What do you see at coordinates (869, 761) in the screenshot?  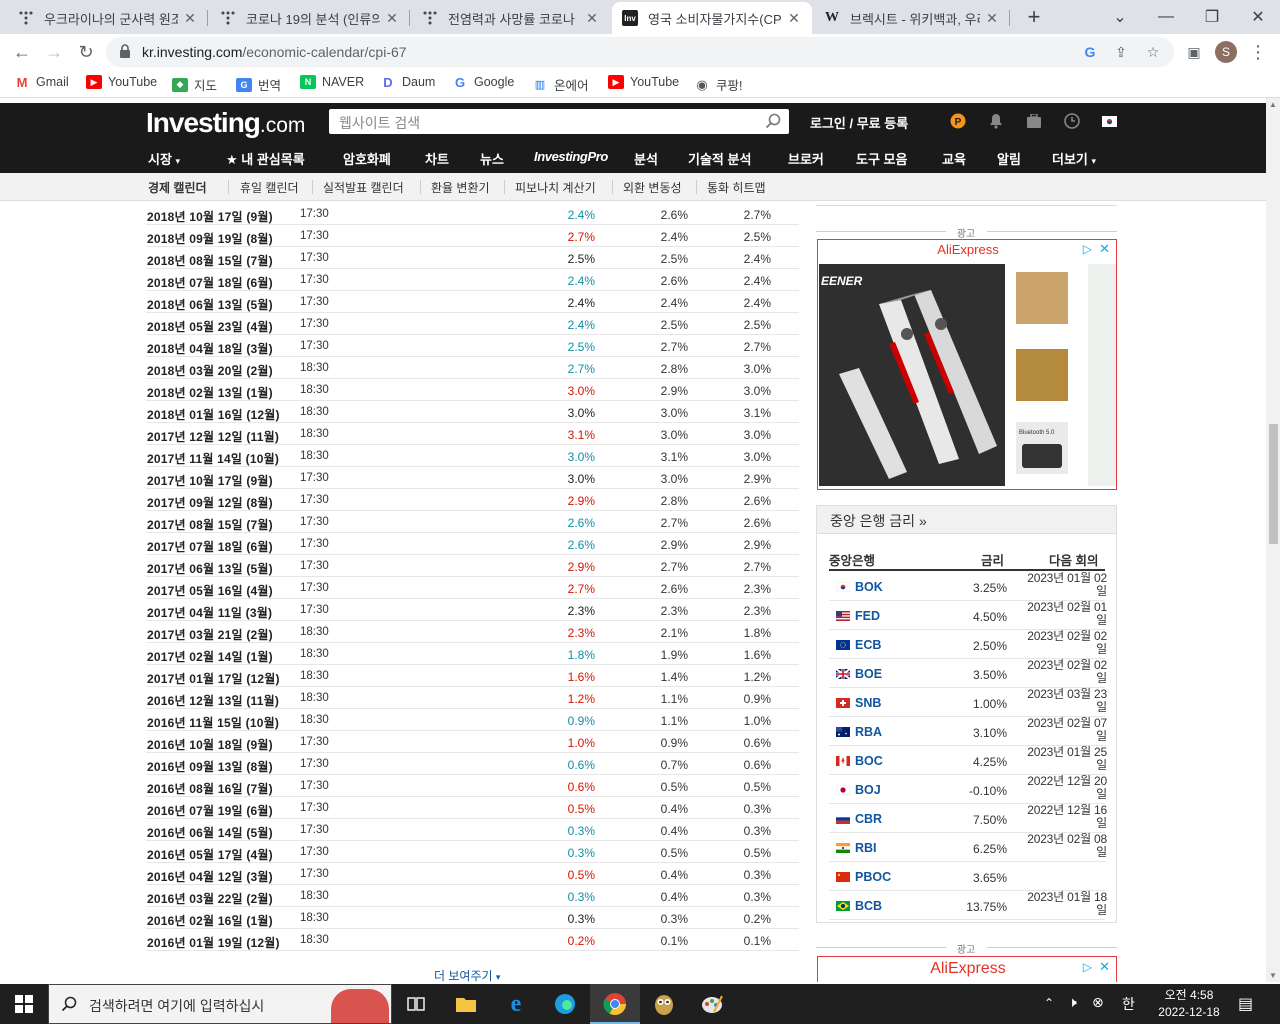 I see `bank-name-link: BOC` at bounding box center [869, 761].